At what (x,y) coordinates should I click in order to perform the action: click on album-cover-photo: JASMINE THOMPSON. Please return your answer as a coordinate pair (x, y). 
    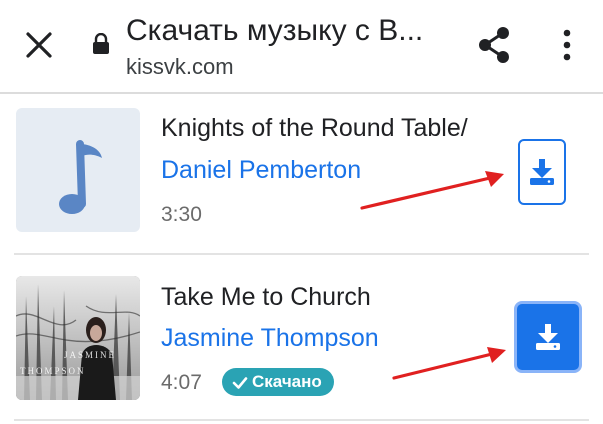
    Looking at the image, I should click on (78, 338).